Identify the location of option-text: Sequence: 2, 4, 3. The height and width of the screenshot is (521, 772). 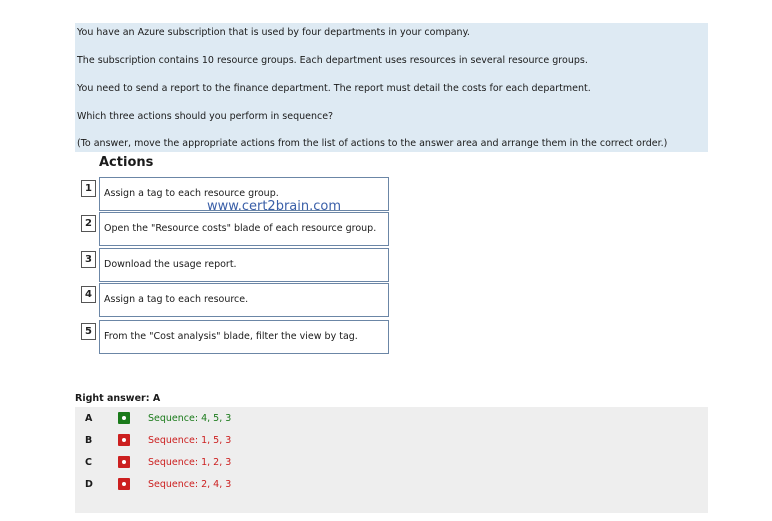
(190, 484).